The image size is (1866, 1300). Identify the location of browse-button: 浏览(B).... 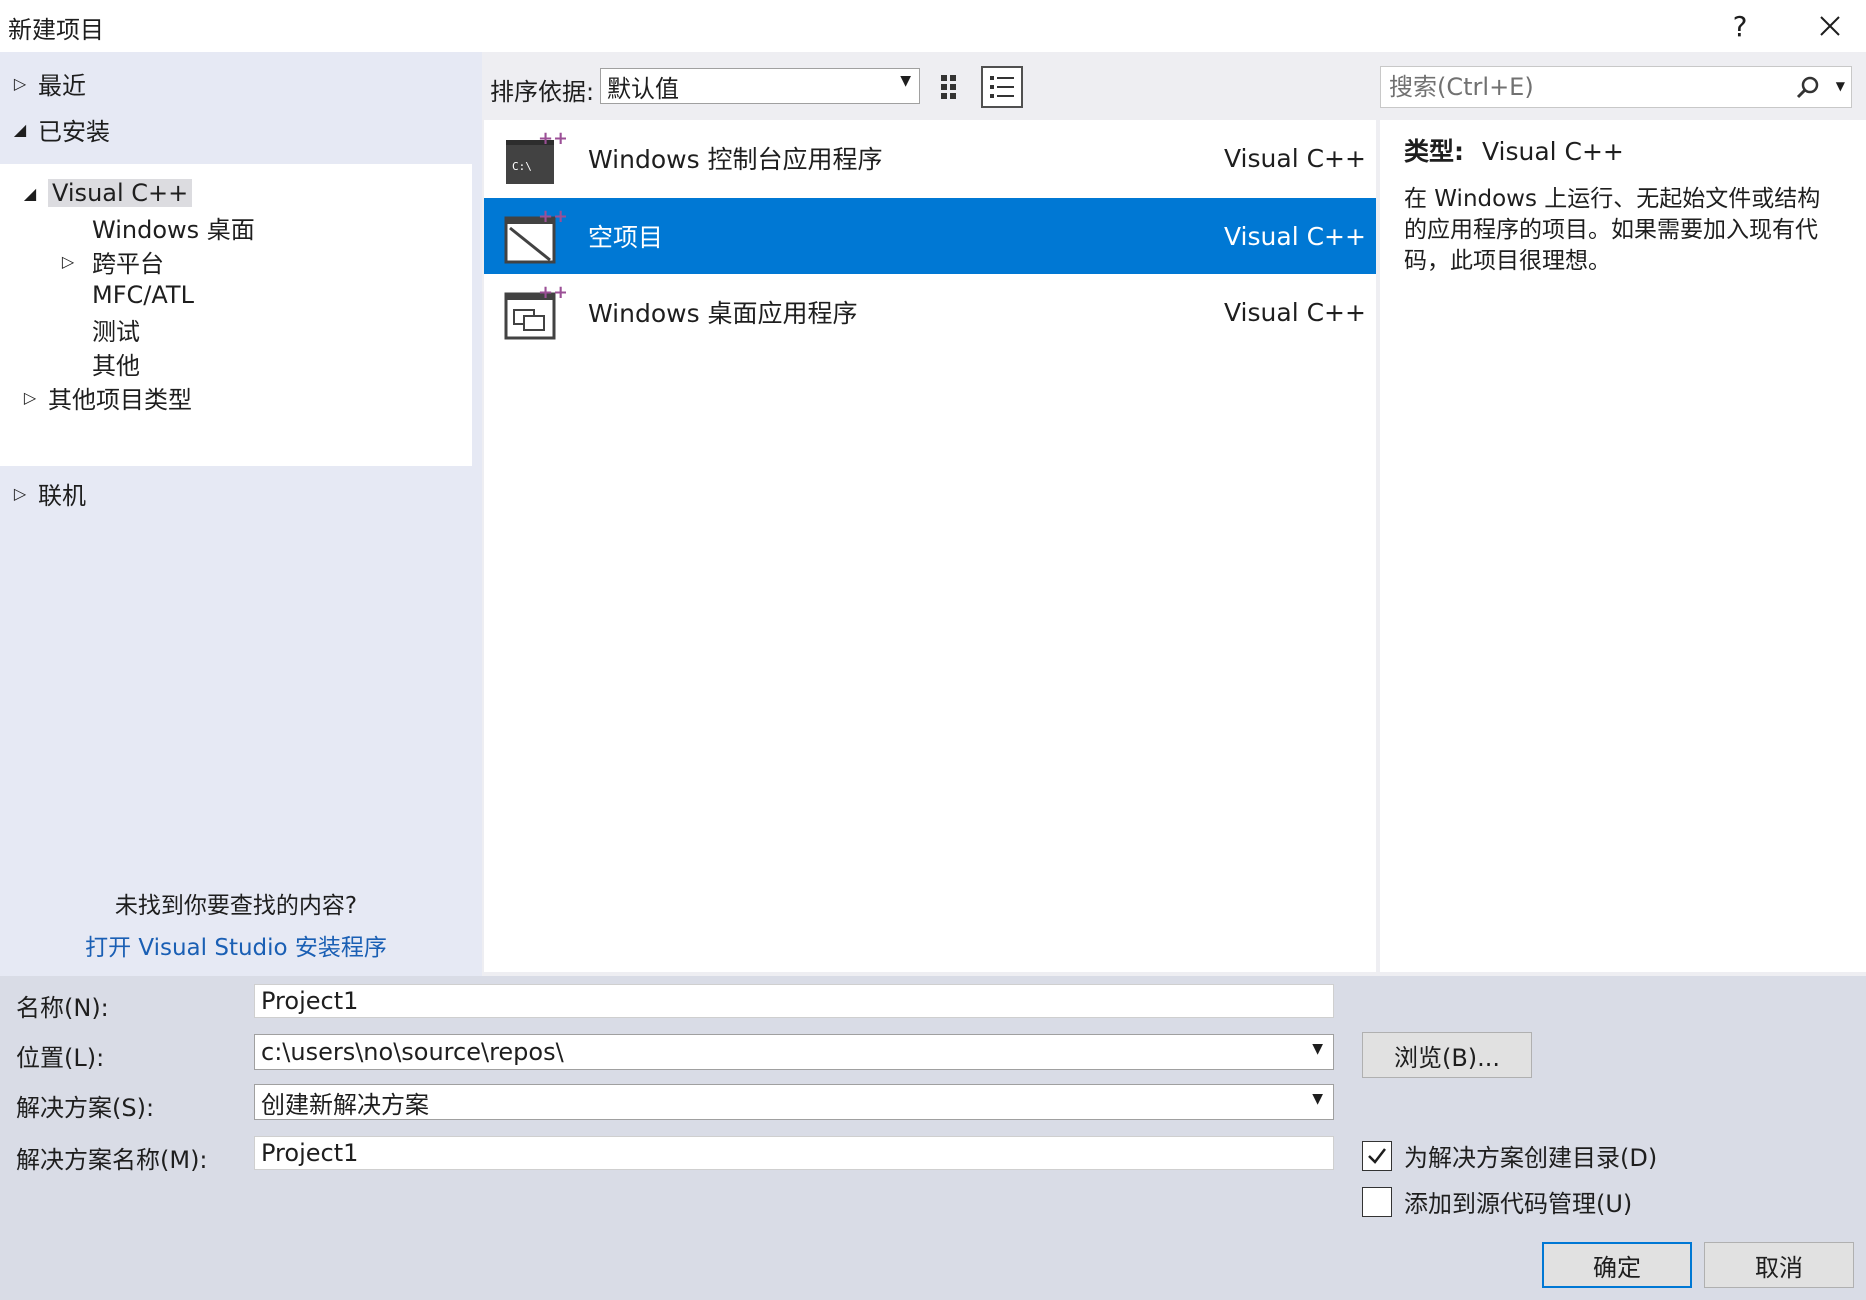
(1447, 1055).